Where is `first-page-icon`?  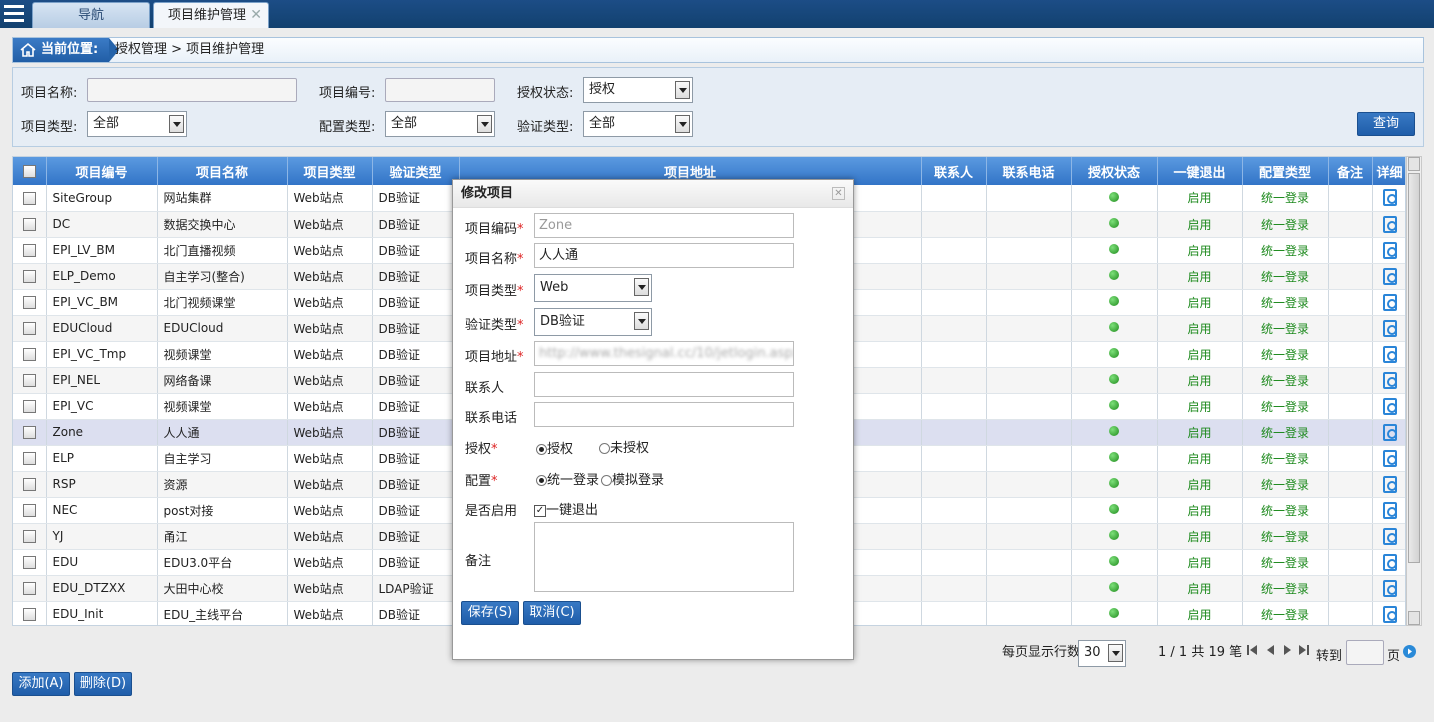 first-page-icon is located at coordinates (1252, 650).